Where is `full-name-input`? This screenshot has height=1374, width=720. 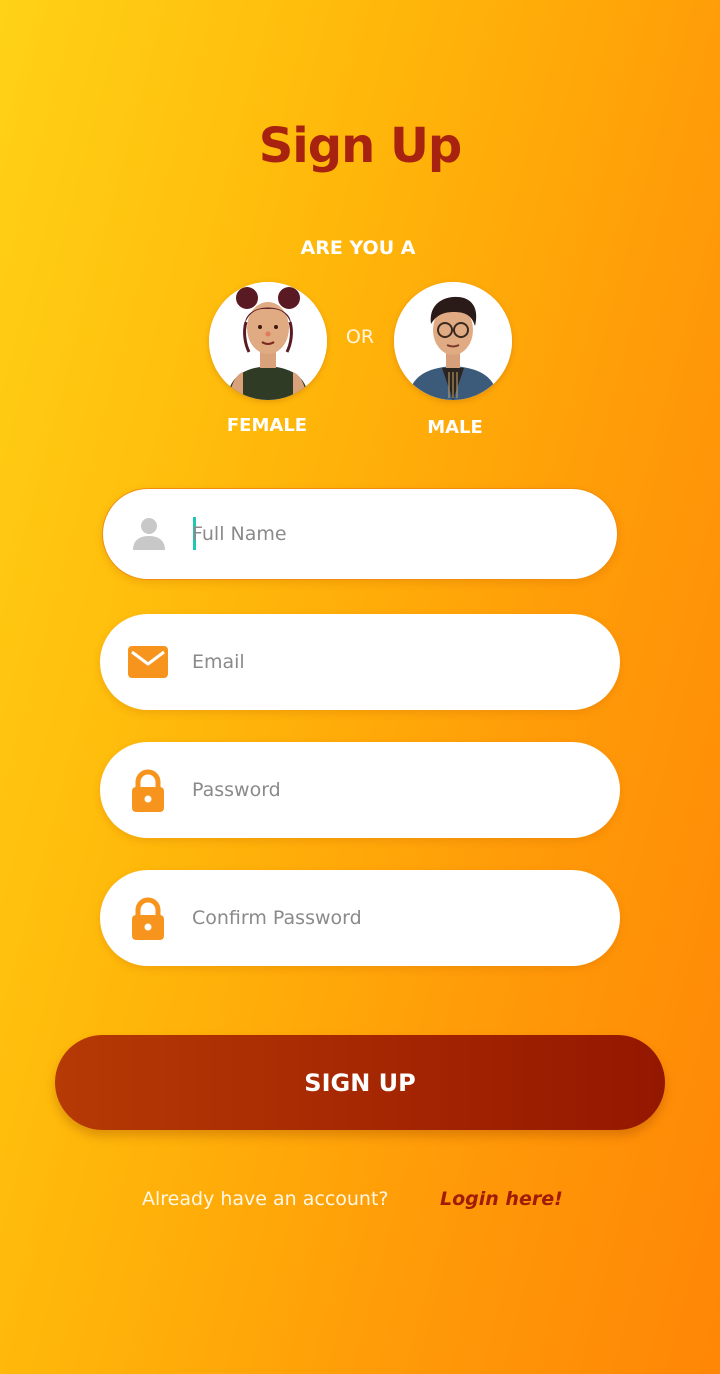
full-name-input is located at coordinates (392, 534).